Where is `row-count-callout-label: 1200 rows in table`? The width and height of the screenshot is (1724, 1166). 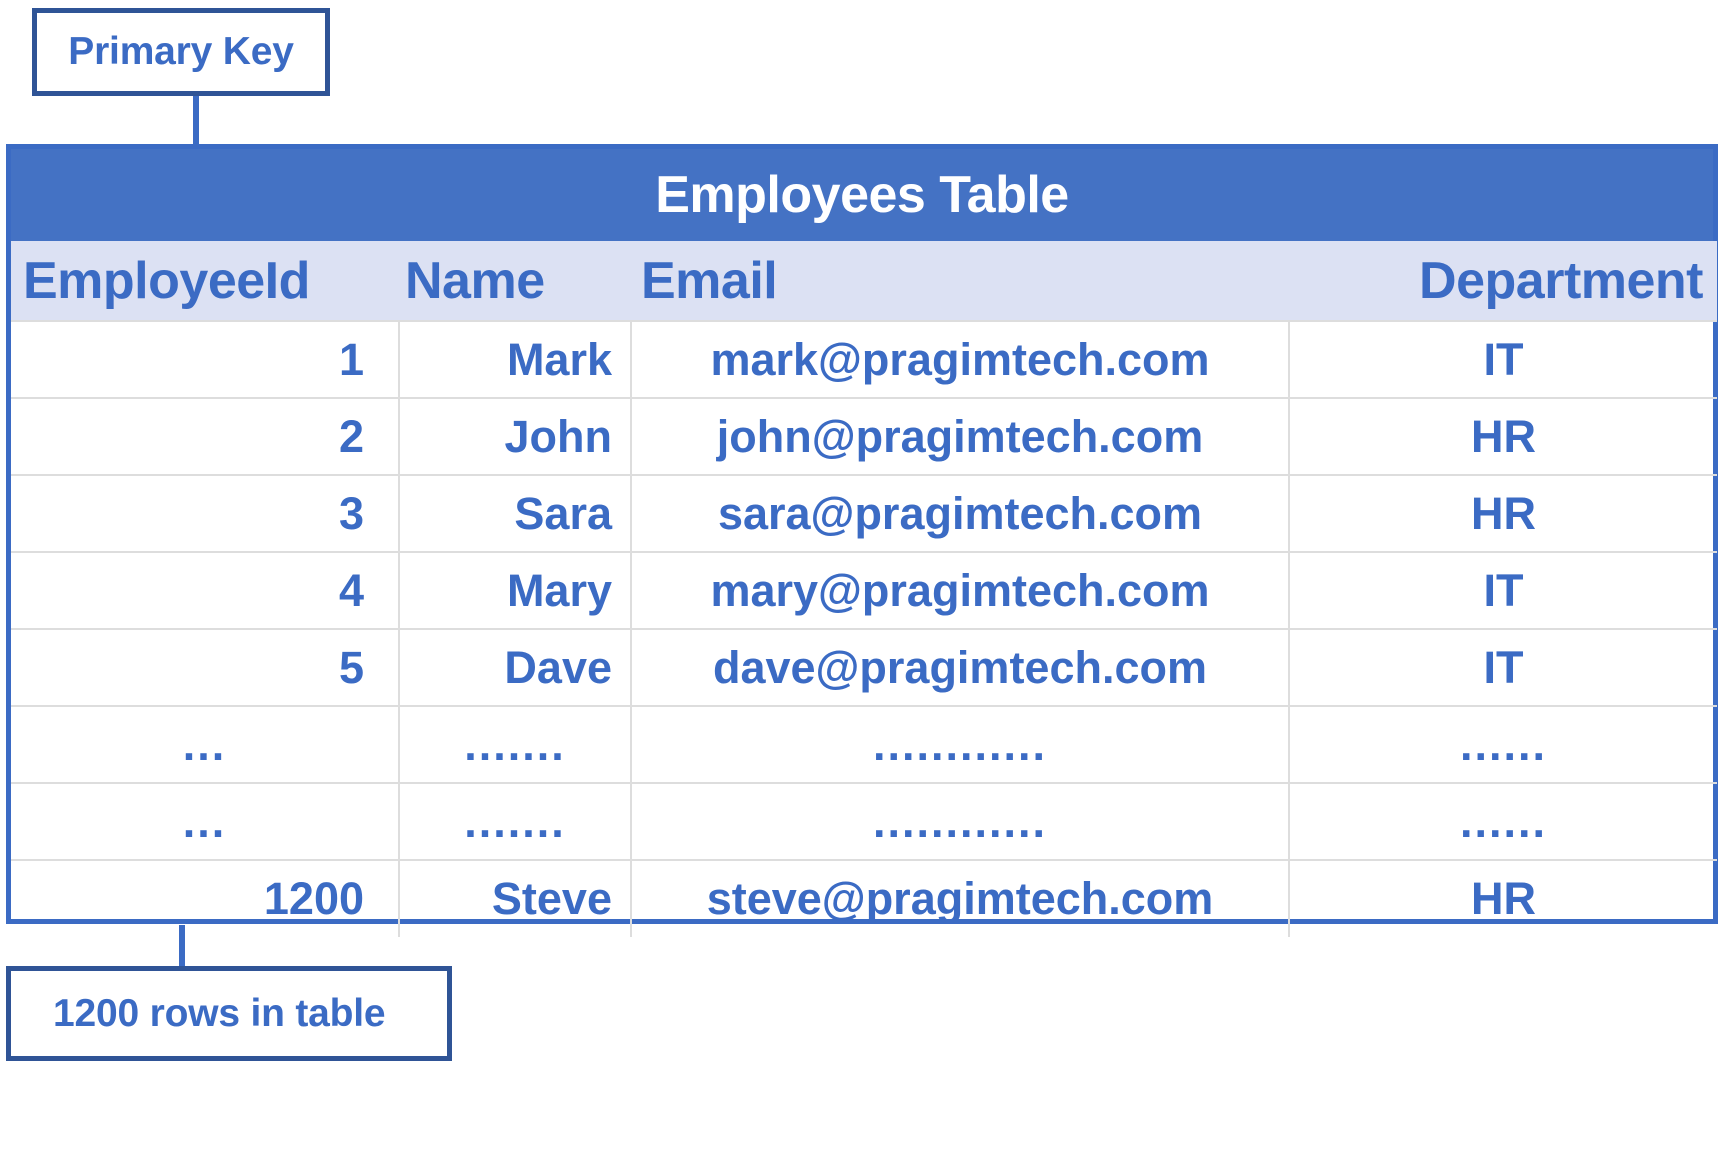
row-count-callout-label: 1200 rows in table is located at coordinates (219, 1013).